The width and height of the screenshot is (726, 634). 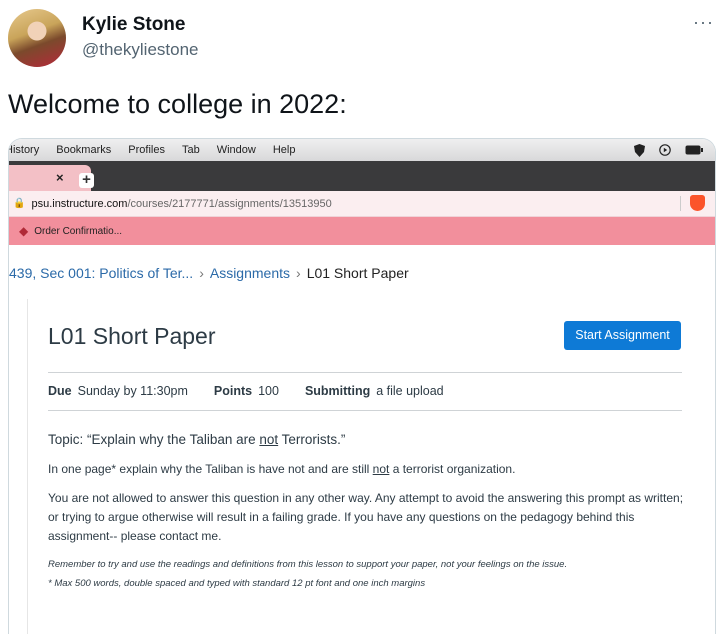 I want to click on shield-icon, so click(x=639, y=150).